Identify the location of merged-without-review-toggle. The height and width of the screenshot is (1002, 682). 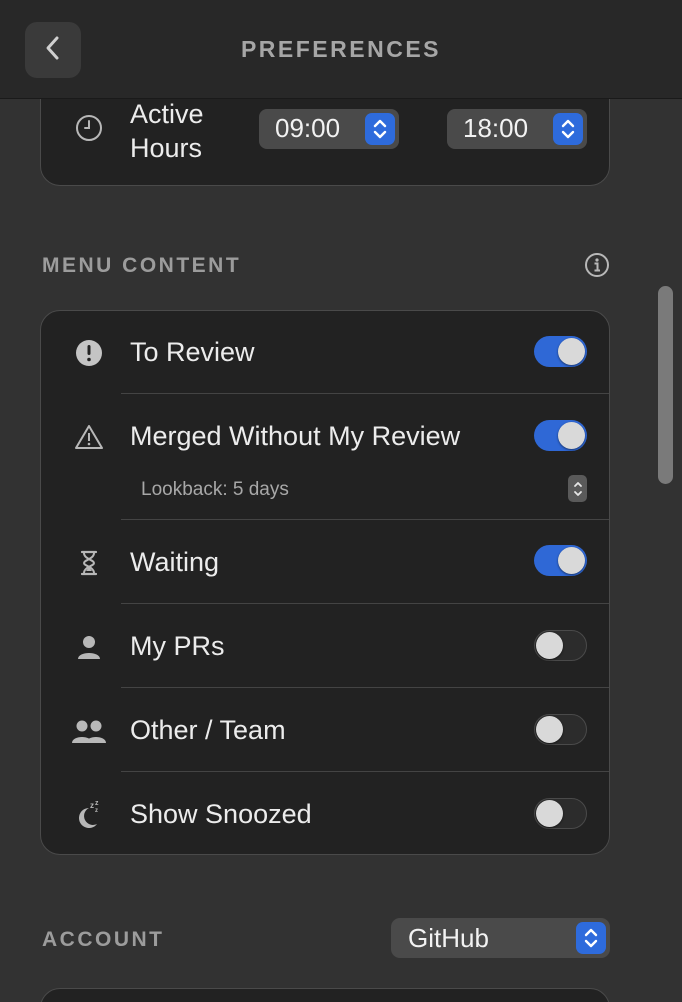
(560, 435).